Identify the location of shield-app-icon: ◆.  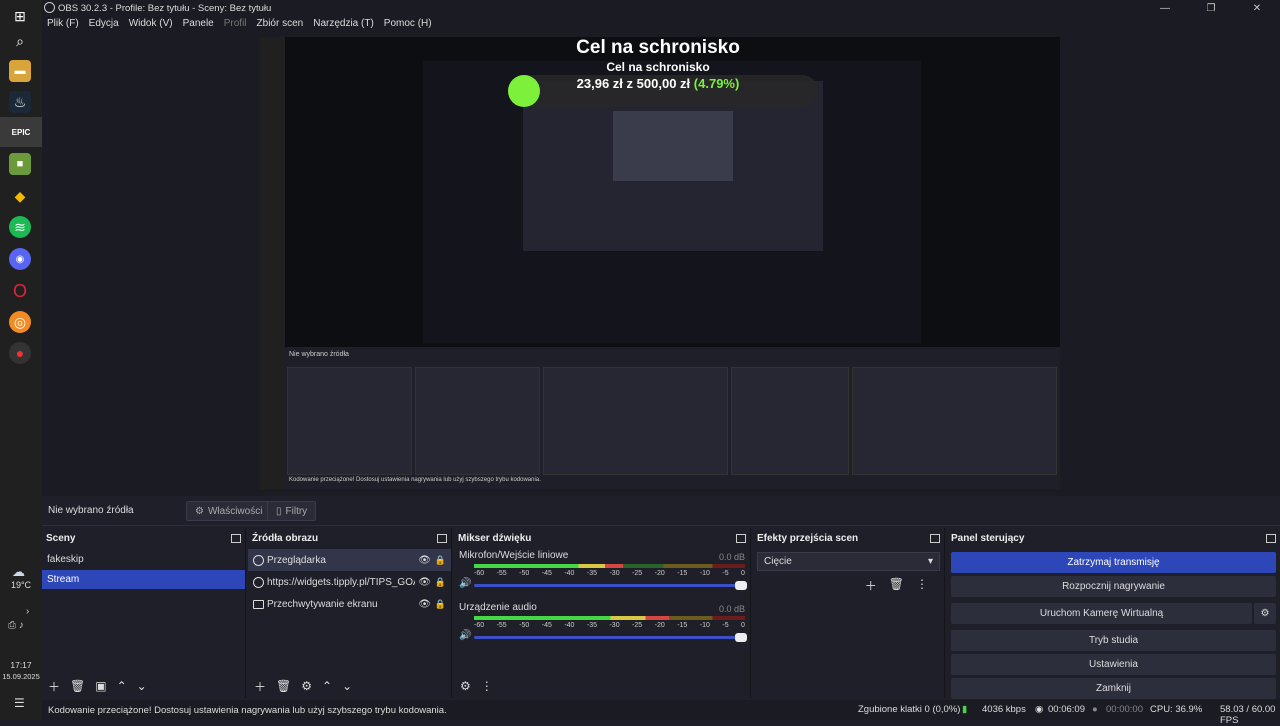
(20, 196).